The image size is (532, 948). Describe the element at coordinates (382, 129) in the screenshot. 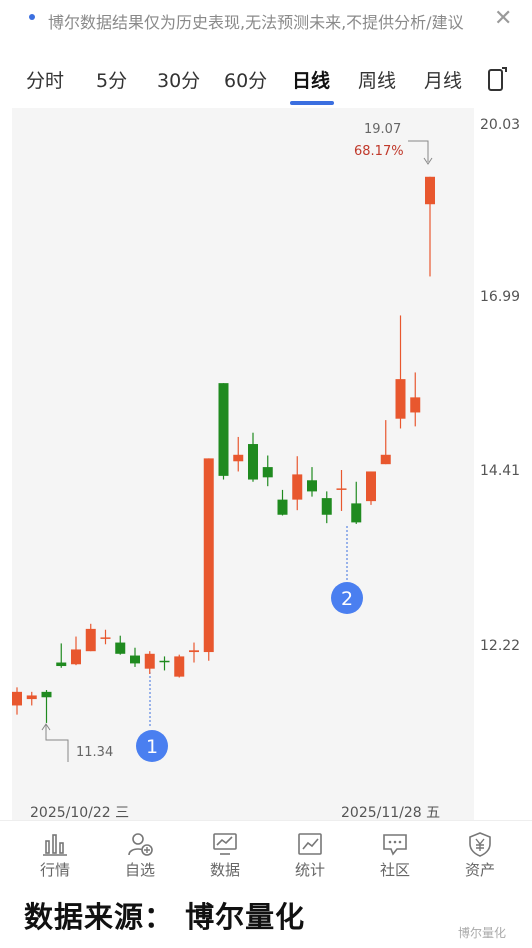

I see `high-price-label: 19.07` at that location.